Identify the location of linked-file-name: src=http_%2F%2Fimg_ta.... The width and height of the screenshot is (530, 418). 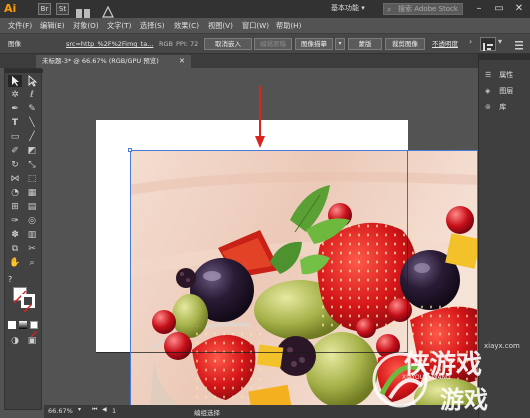
(109, 44).